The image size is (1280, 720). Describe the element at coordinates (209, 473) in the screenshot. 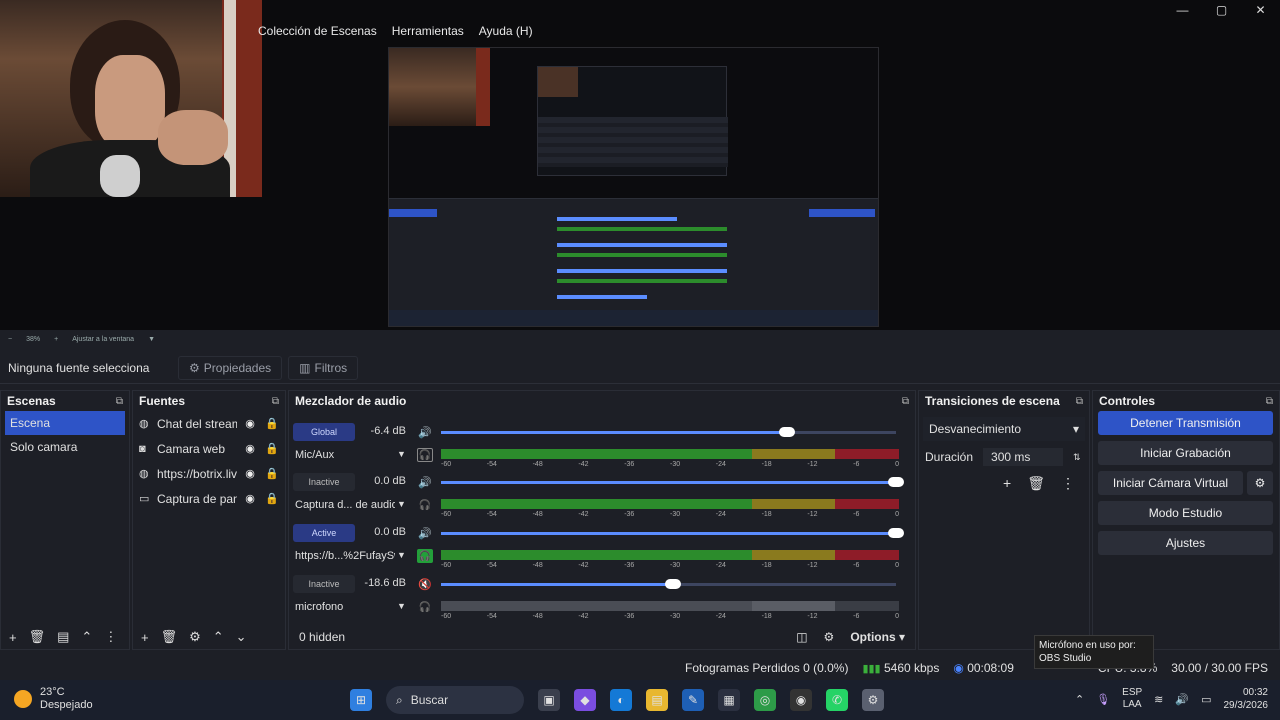

I see `source-row: ◍ https://botrix.live ◉ 🔒` at that location.